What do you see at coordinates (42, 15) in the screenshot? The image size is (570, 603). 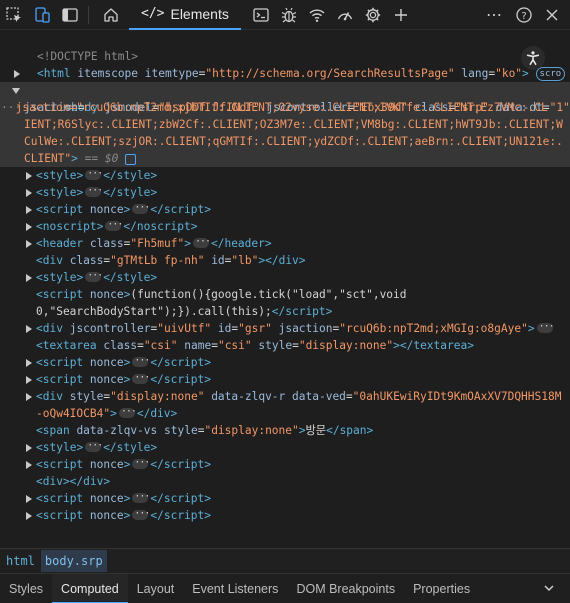 I see `device-emulation-icon` at bounding box center [42, 15].